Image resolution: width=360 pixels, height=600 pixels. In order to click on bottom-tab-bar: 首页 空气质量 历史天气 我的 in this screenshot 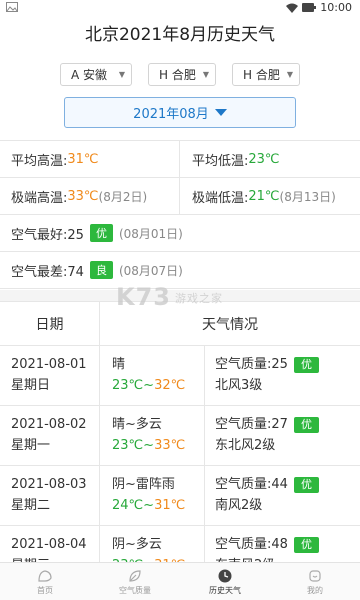, I will do `click(180, 581)`.